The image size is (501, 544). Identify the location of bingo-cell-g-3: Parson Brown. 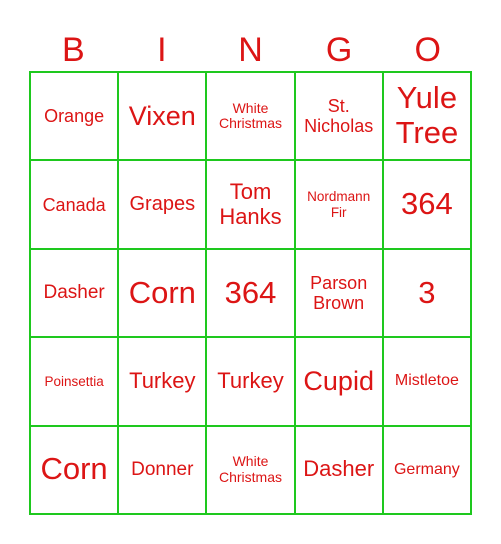
(338, 293).